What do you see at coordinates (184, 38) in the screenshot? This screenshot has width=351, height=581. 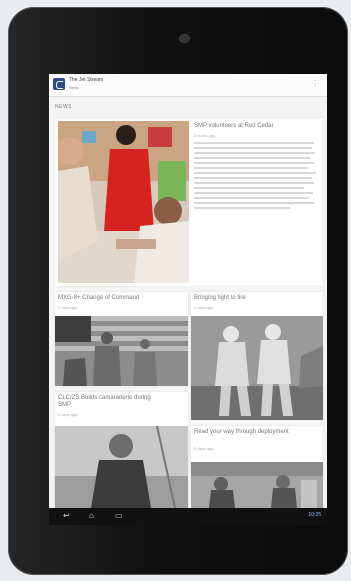 I see `camera-lens` at bounding box center [184, 38].